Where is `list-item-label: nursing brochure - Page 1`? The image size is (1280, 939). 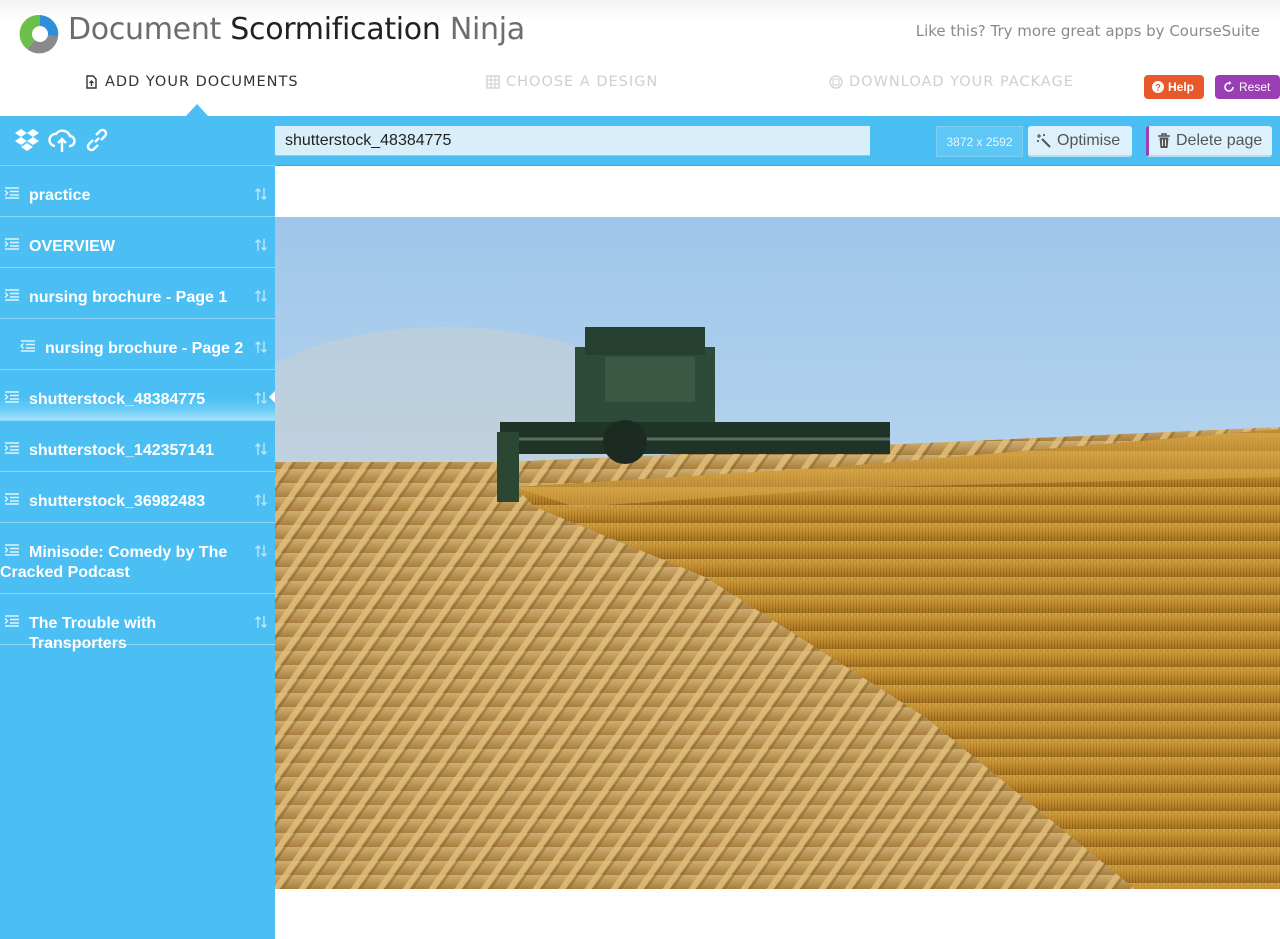
list-item-label: nursing brochure - Page 1 is located at coordinates (128, 297).